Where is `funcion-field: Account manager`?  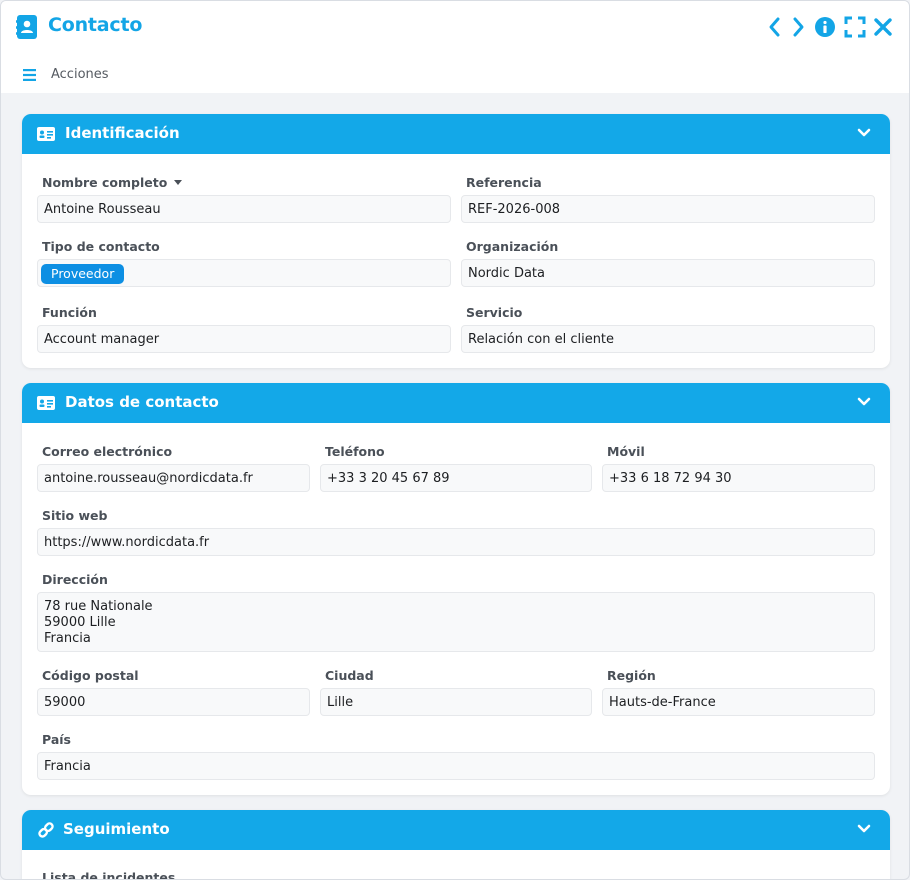
funcion-field: Account manager is located at coordinates (244, 339).